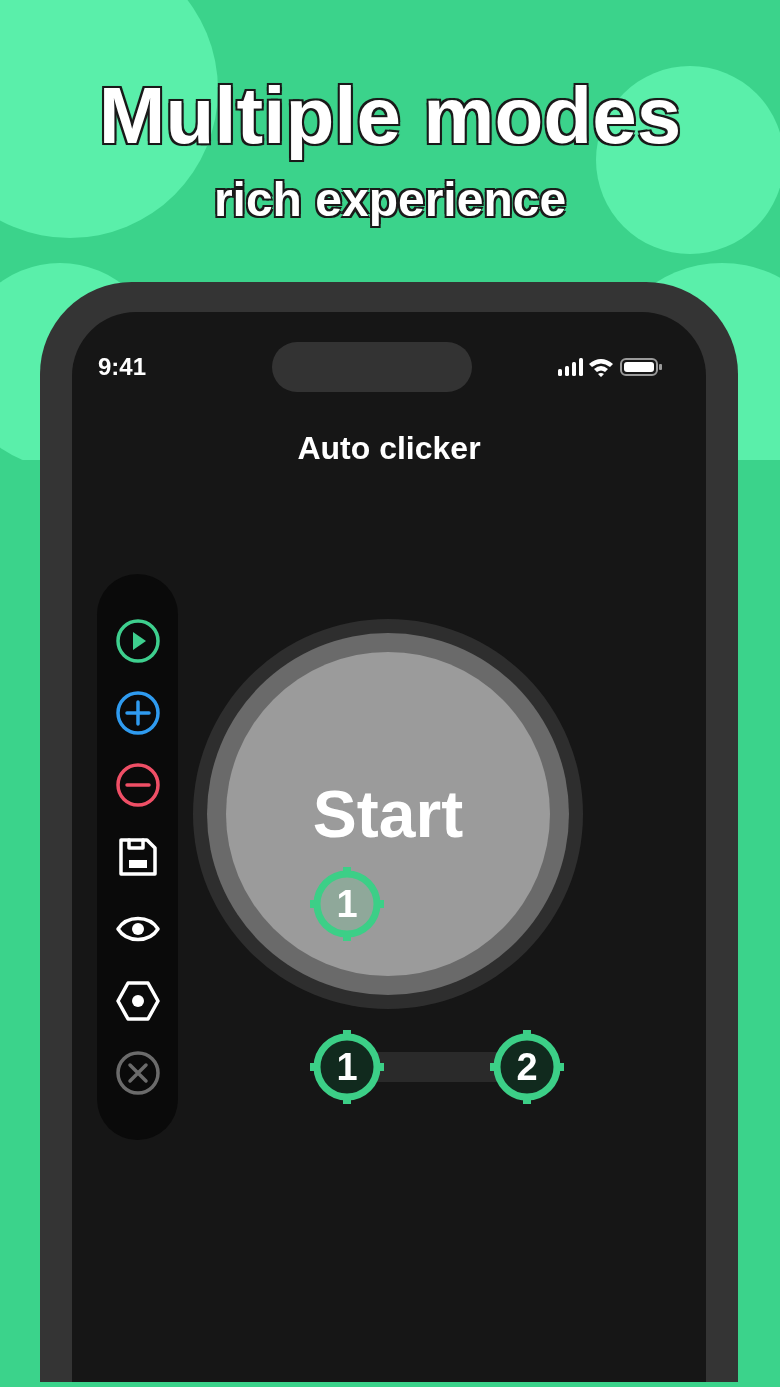  What do you see at coordinates (137, 1001) in the screenshot?
I see `settings-icon` at bounding box center [137, 1001].